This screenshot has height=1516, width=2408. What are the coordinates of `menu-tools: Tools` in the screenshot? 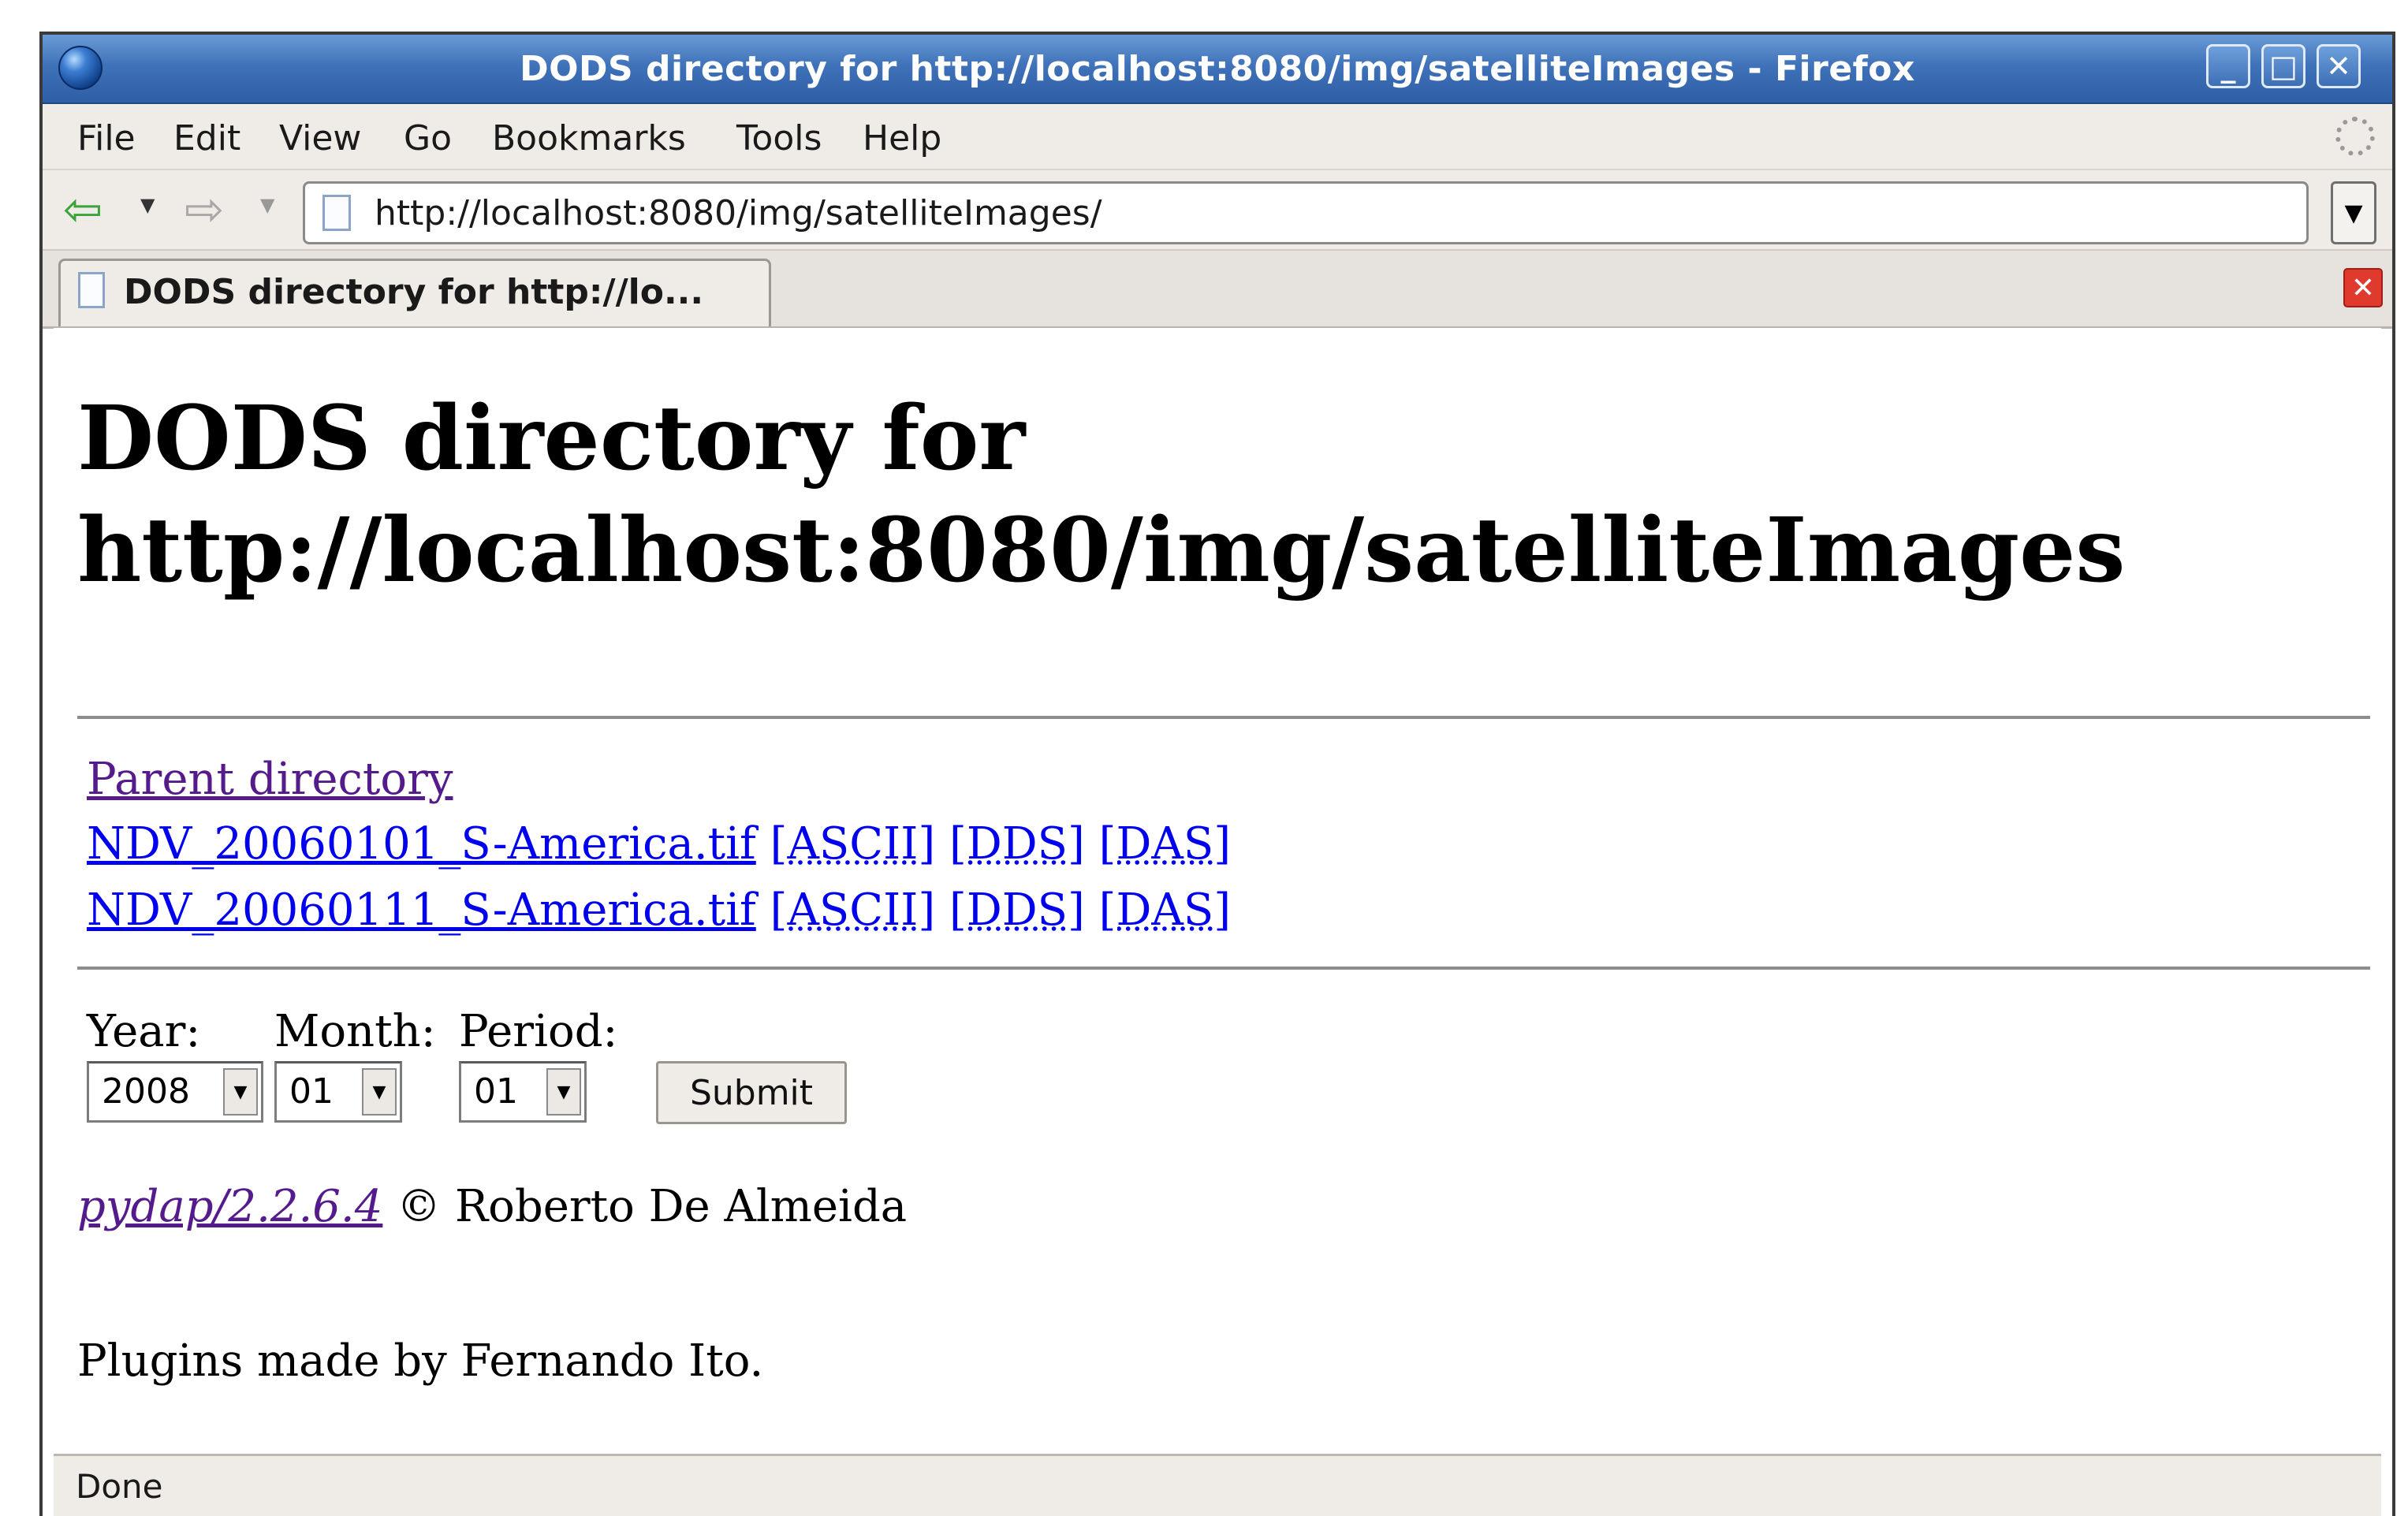 It's located at (779, 138).